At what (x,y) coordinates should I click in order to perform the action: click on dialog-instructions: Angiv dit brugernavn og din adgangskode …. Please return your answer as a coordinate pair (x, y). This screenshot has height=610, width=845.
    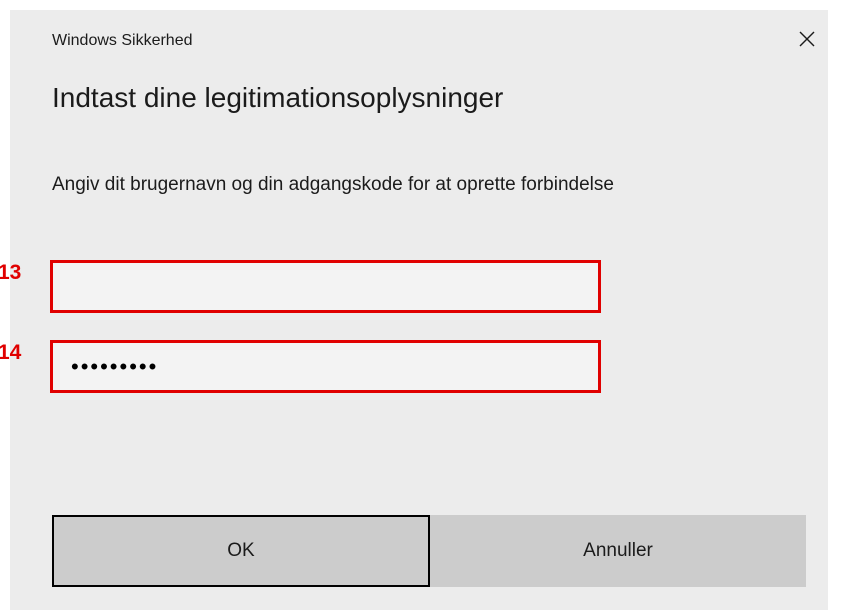
    Looking at the image, I should click on (333, 184).